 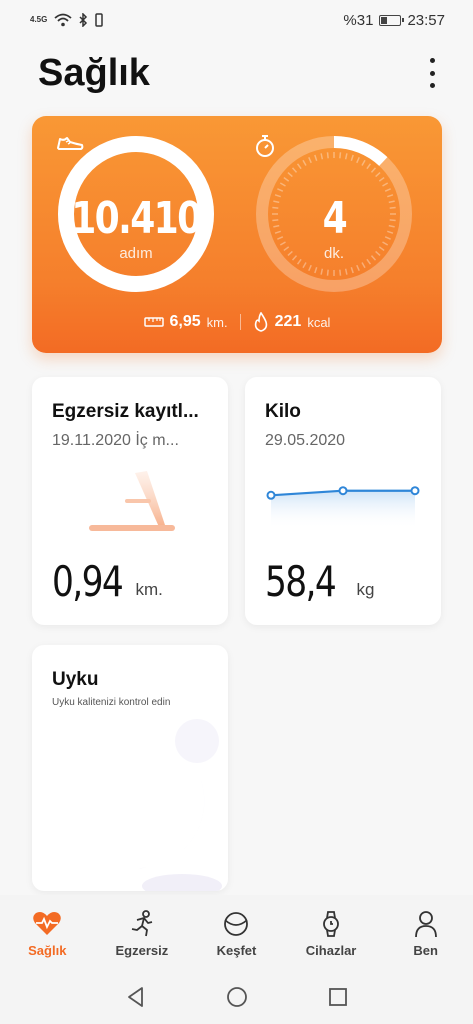 What do you see at coordinates (305, 440) in the screenshot?
I see `weight-date: 29.05.2020` at bounding box center [305, 440].